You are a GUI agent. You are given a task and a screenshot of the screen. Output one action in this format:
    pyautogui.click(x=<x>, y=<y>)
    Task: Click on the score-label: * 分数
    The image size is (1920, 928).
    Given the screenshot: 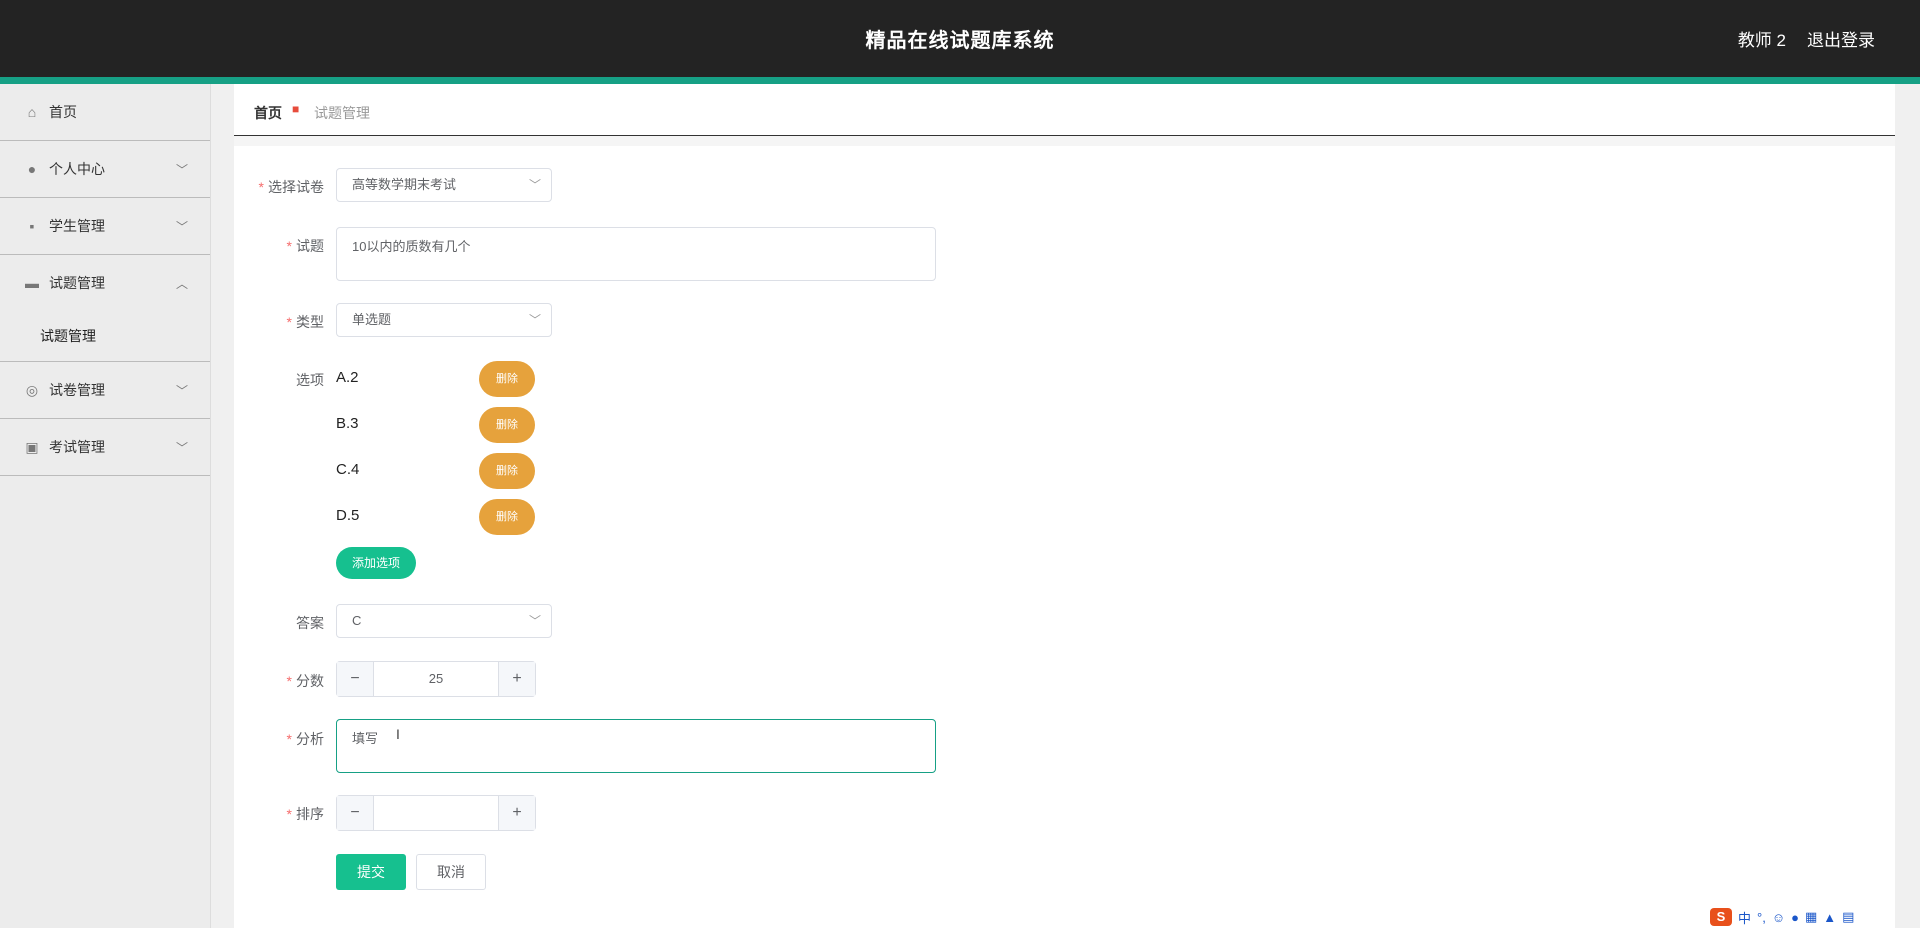 What is the action you would take?
    pyautogui.click(x=305, y=681)
    